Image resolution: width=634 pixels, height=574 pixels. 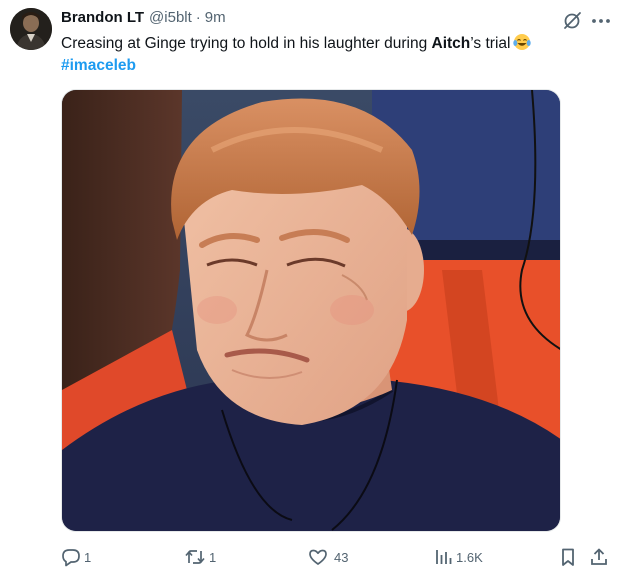 What do you see at coordinates (443, 557) in the screenshot?
I see `views-chart-icon` at bounding box center [443, 557].